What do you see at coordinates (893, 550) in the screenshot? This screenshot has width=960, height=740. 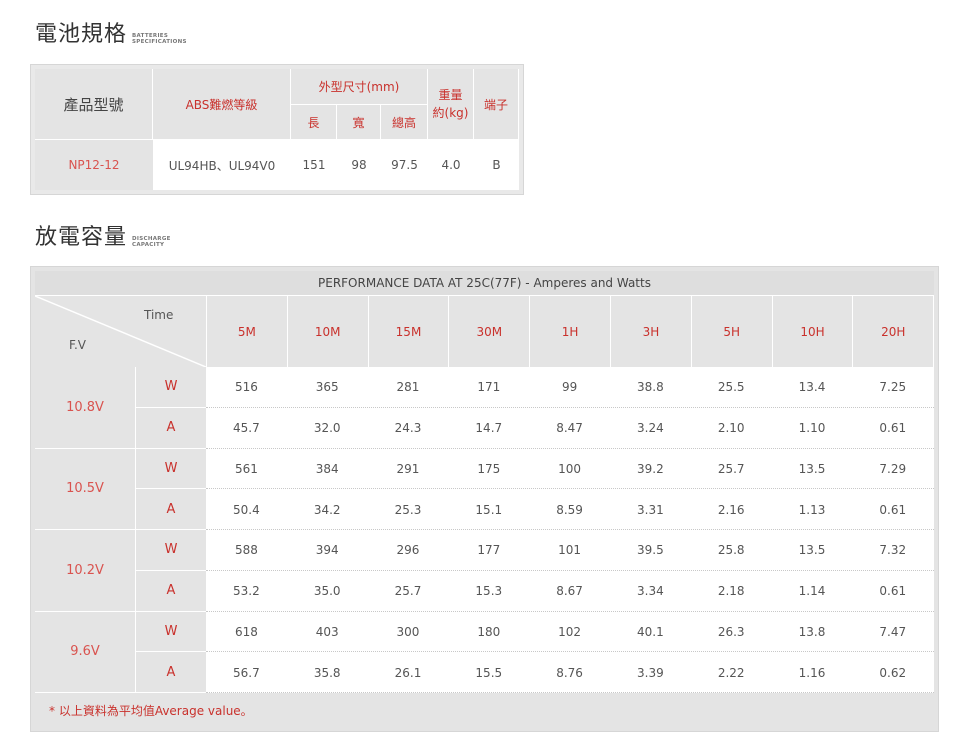 I see `data-cell: 7.32` at bounding box center [893, 550].